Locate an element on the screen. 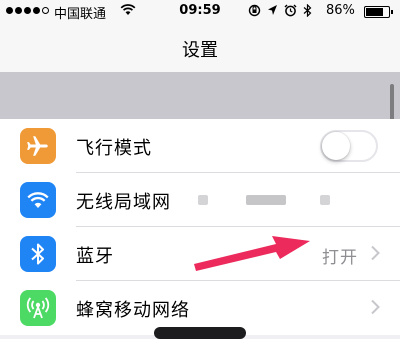 The width and height of the screenshot is (400, 339). status-icons is located at coordinates (280, 11).